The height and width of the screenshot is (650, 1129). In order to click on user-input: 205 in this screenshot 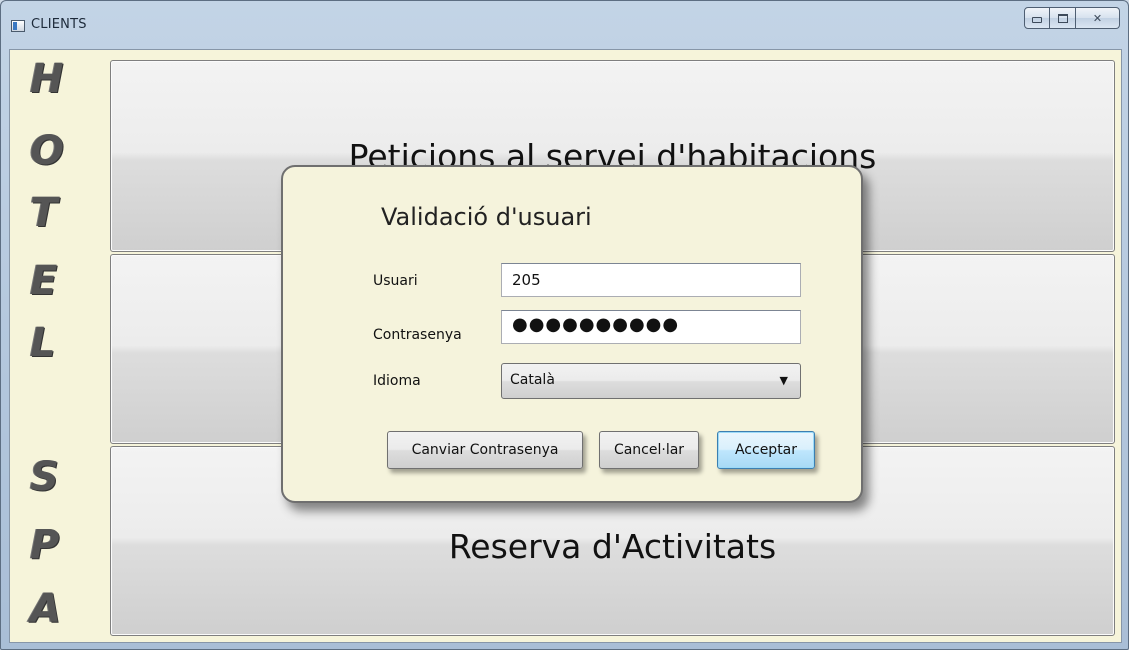, I will do `click(651, 280)`.